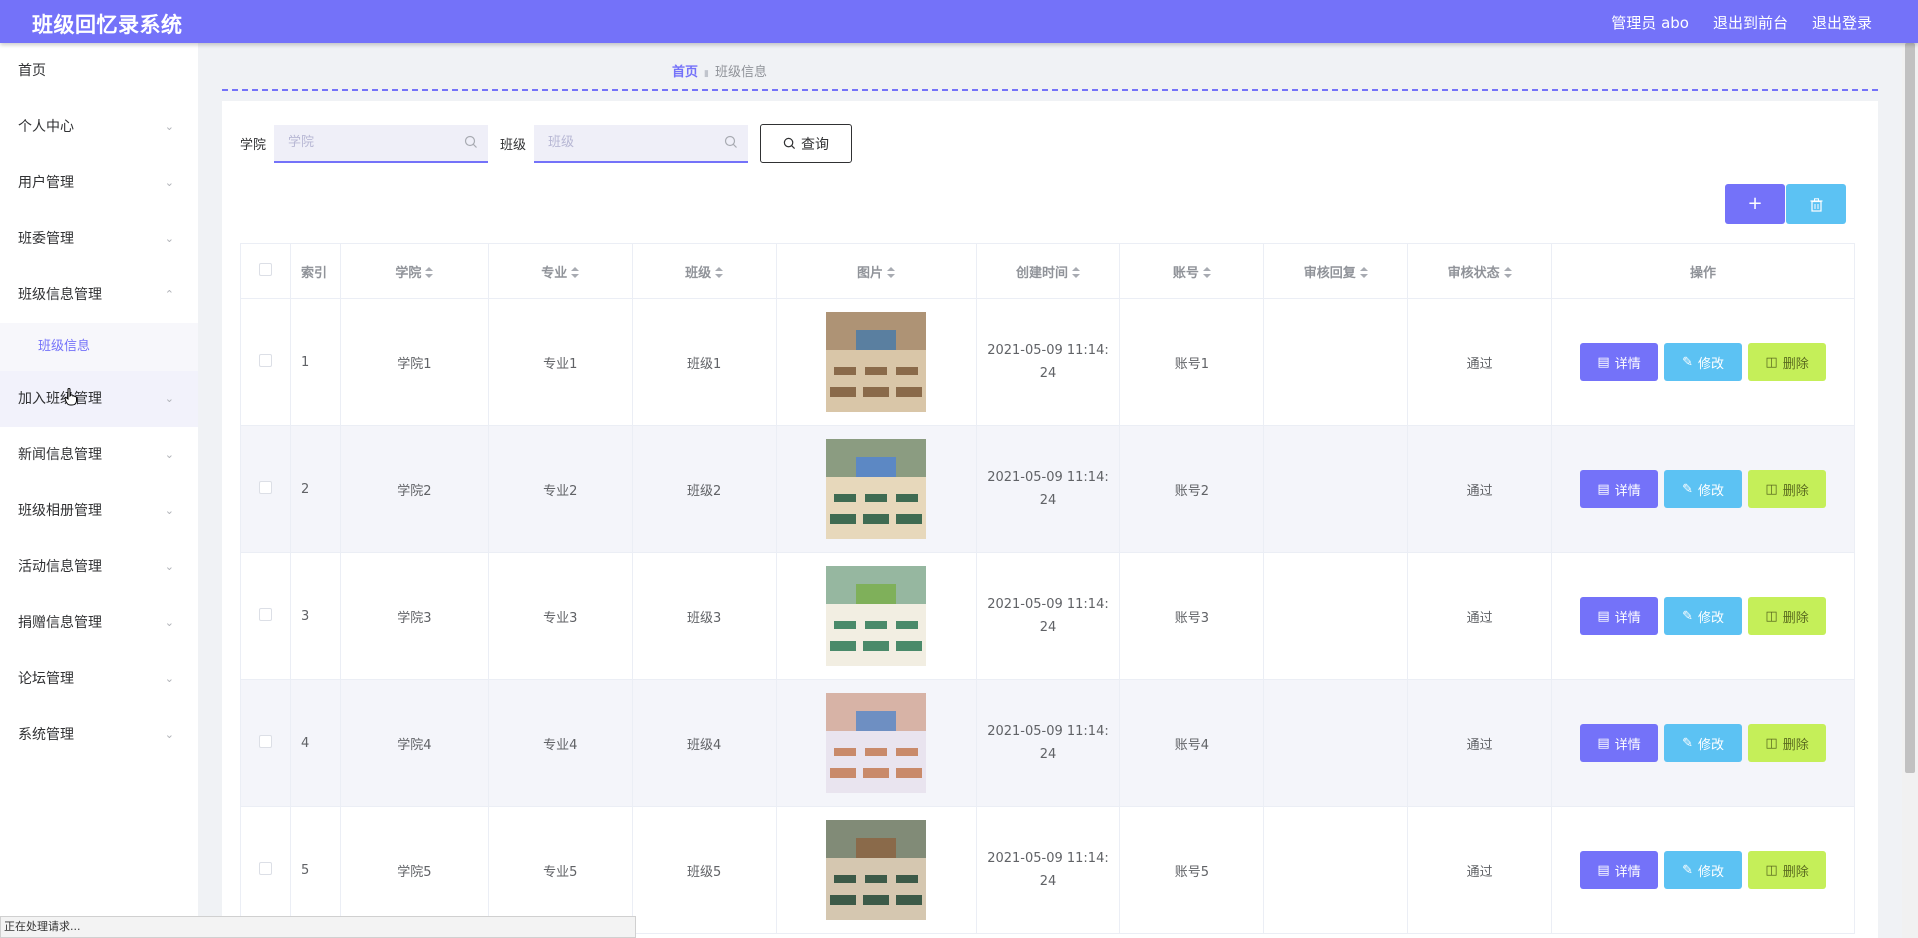 This screenshot has height=938, width=1918. I want to click on col-image: 图片, so click(876, 271).